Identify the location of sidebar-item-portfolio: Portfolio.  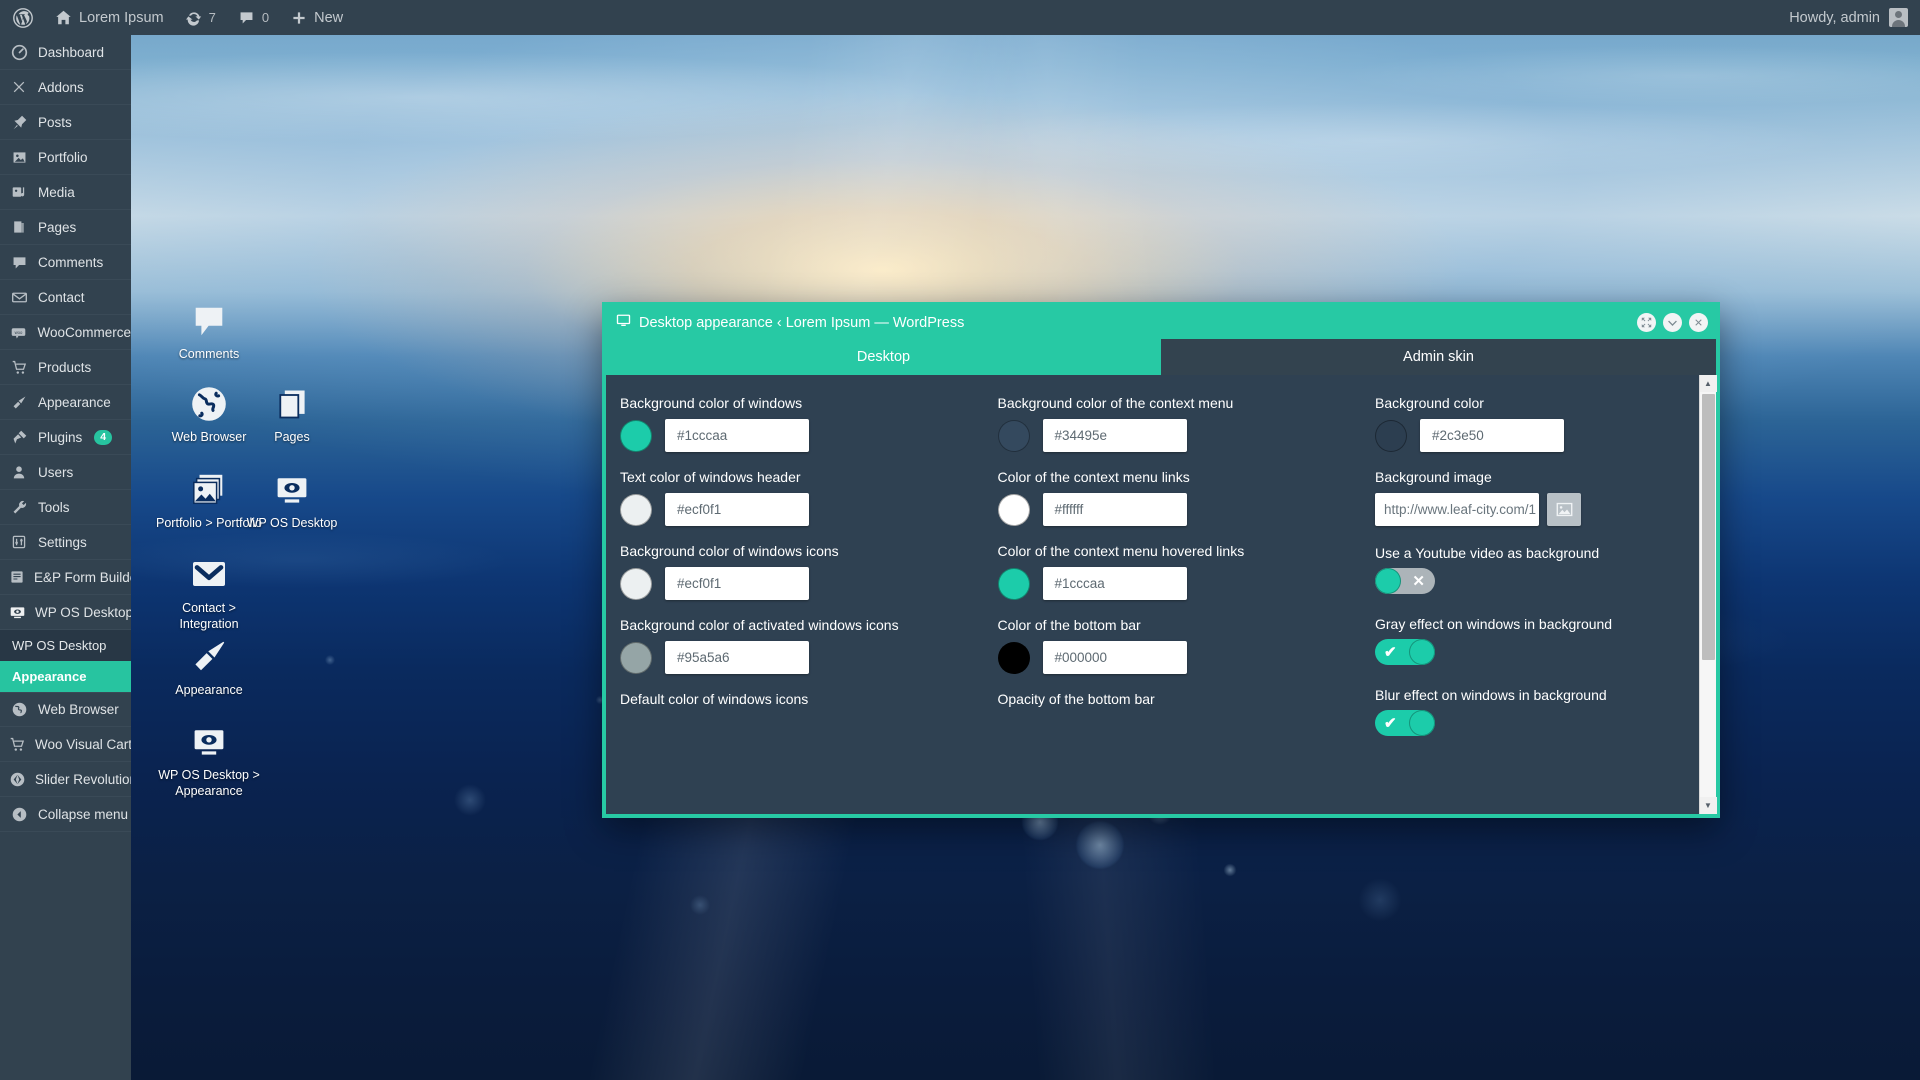
(65, 157).